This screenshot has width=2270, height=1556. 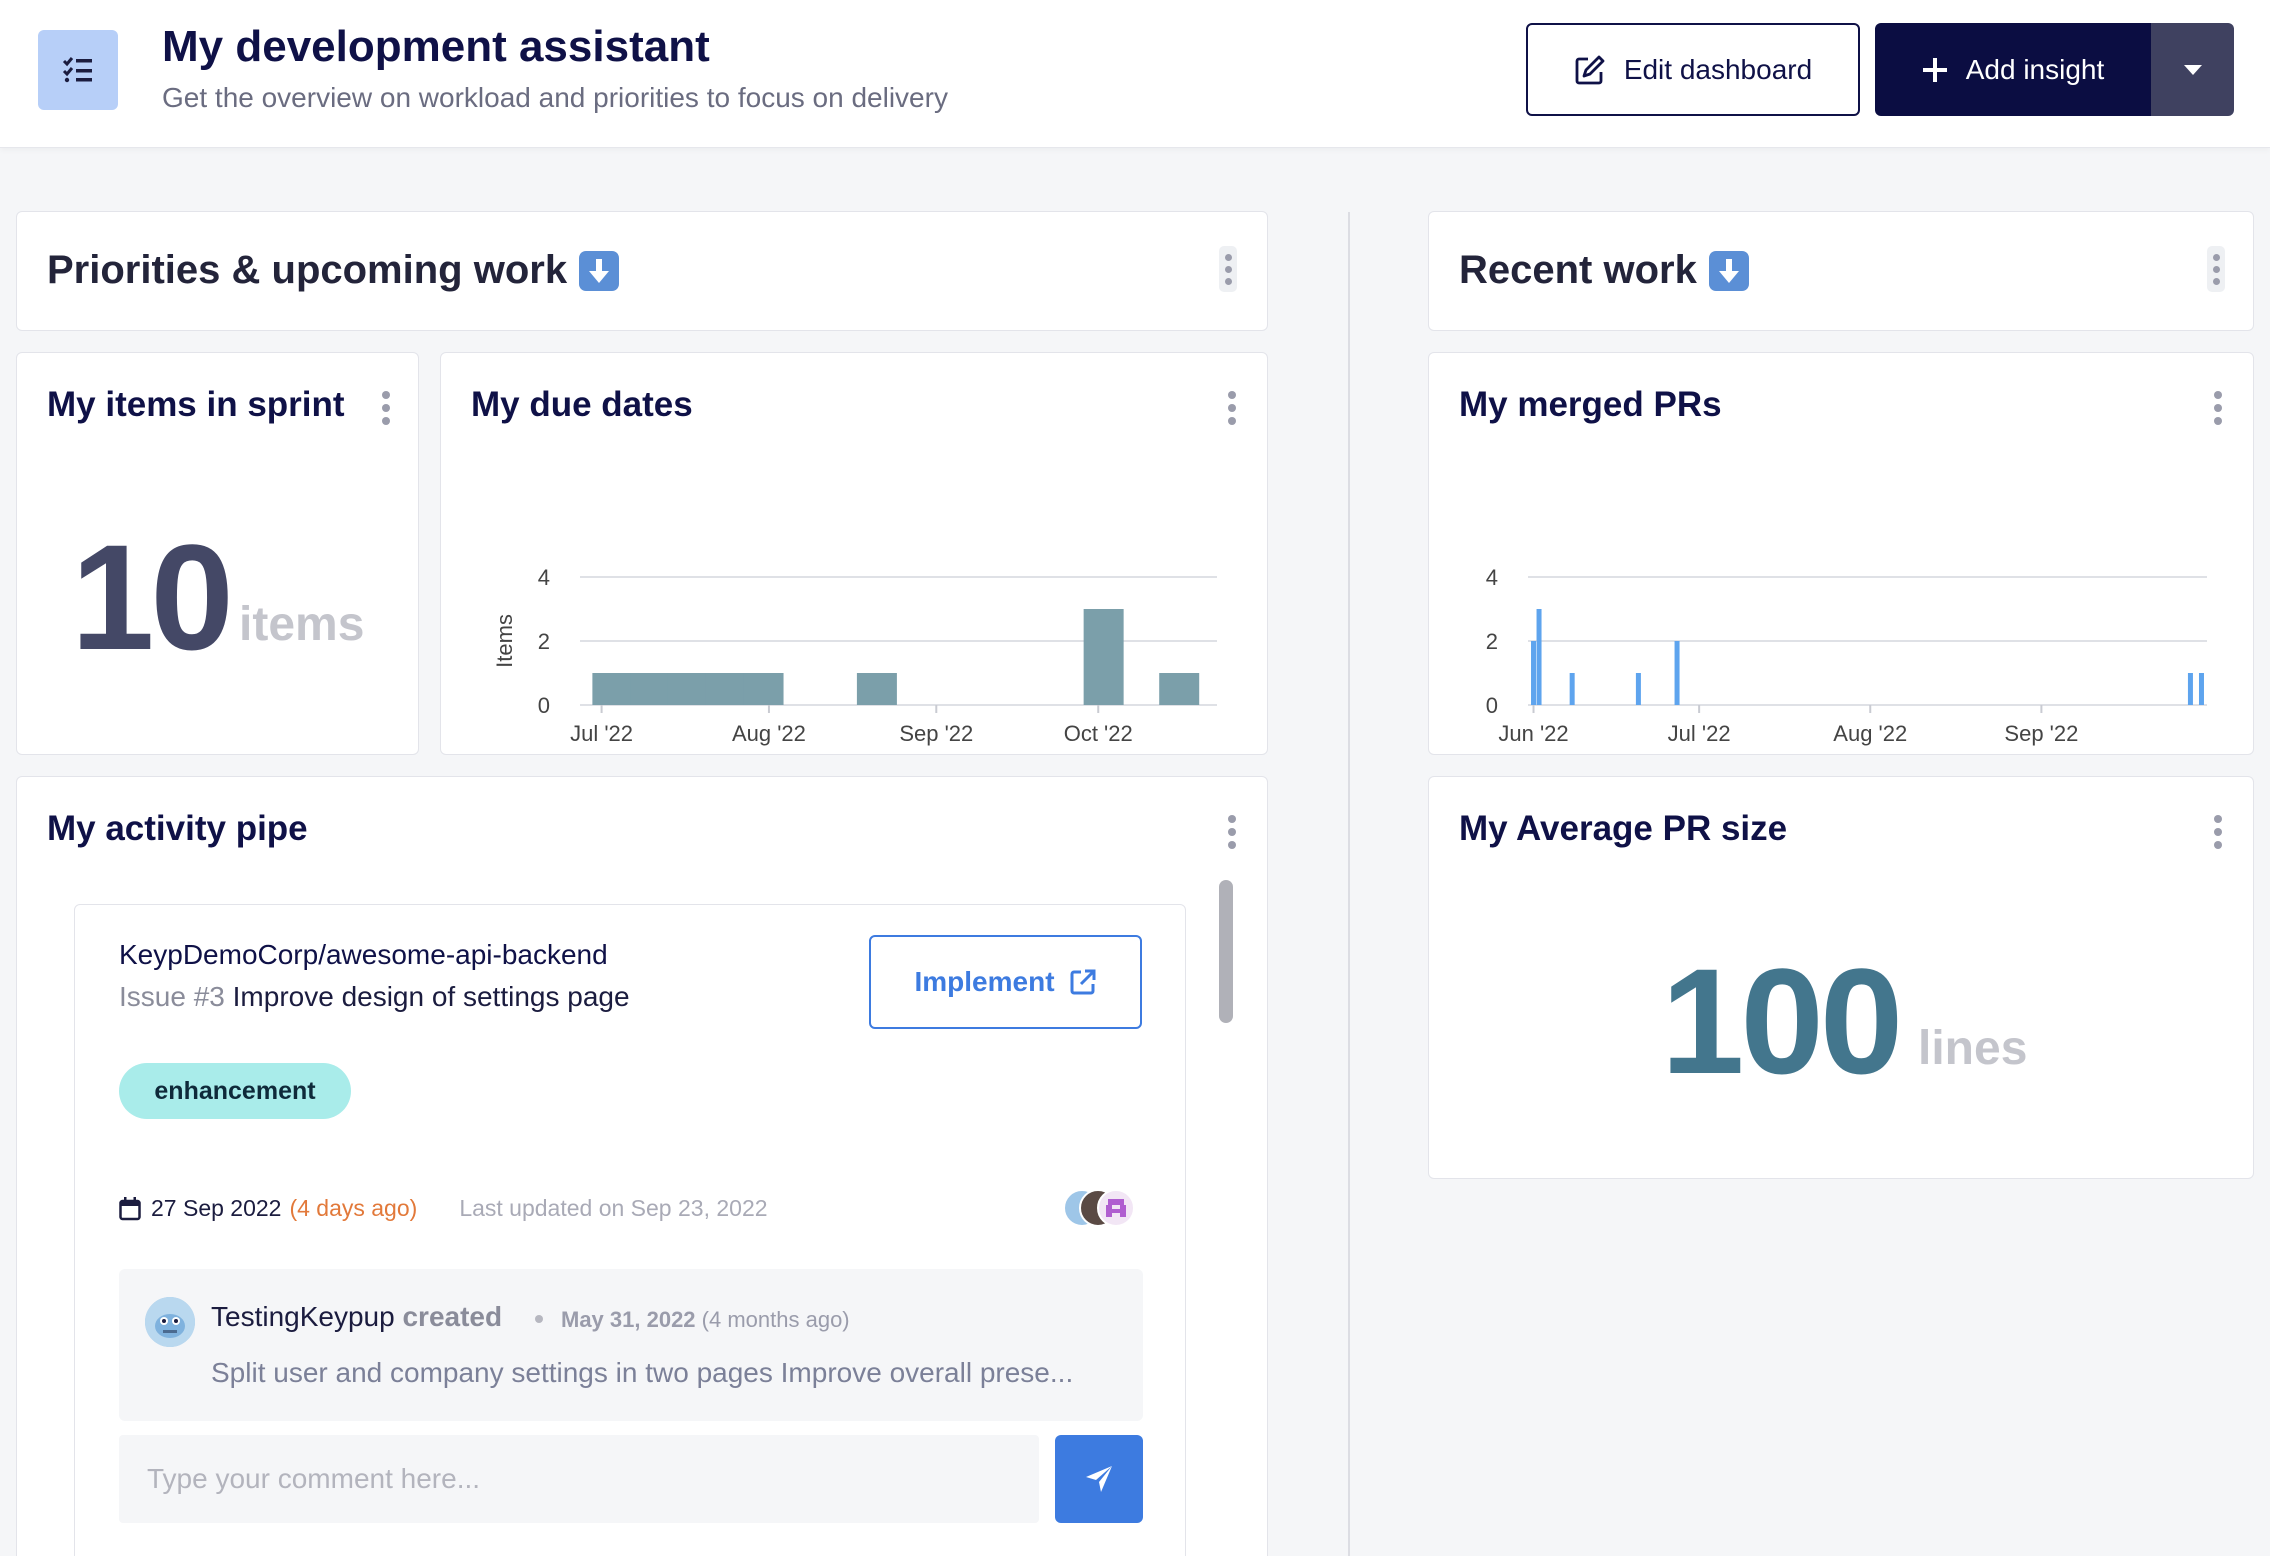 I want to click on x-tick-label: Oct '22, so click(x=1098, y=733).